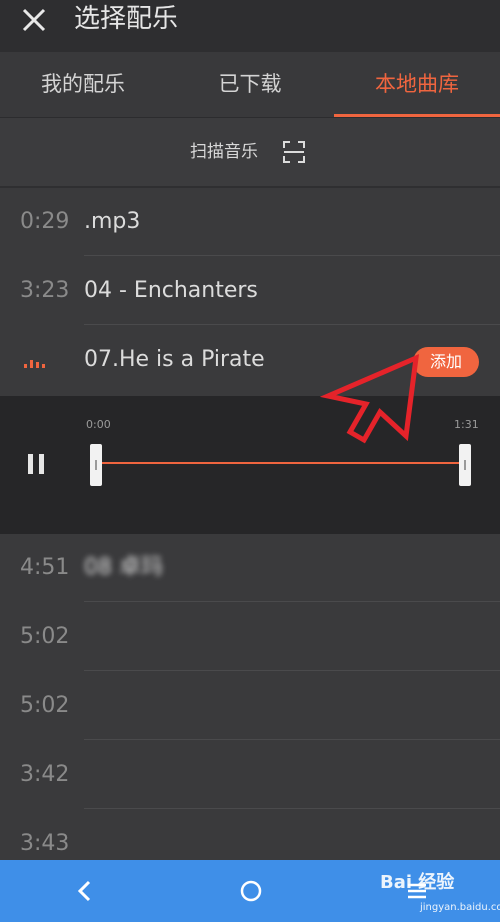 The image size is (500, 922). Describe the element at coordinates (36, 362) in the screenshot. I see `playing-indicator-icon` at that location.